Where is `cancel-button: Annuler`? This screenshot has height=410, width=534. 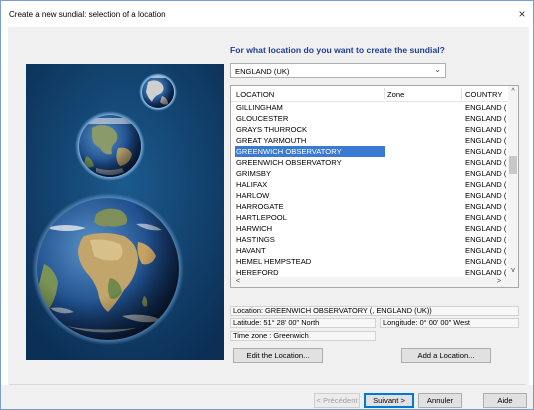 cancel-button: Annuler is located at coordinates (440, 400).